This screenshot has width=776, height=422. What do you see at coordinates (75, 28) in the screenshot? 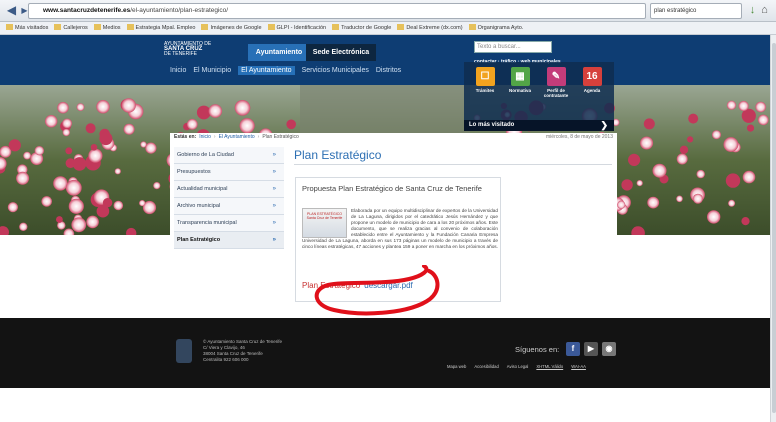
I see `bookmark-label: Callejeros` at bounding box center [75, 28].